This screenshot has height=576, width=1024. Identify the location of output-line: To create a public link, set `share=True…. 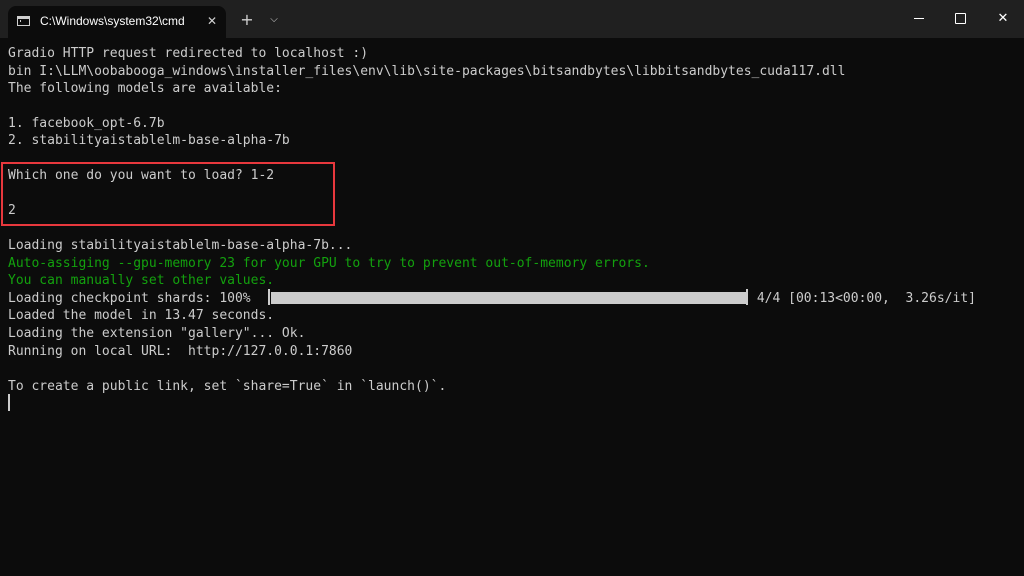
(227, 386).